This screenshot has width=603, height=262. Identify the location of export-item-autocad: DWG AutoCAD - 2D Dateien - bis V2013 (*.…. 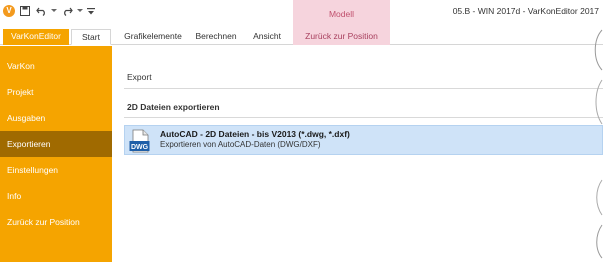
(363, 140).